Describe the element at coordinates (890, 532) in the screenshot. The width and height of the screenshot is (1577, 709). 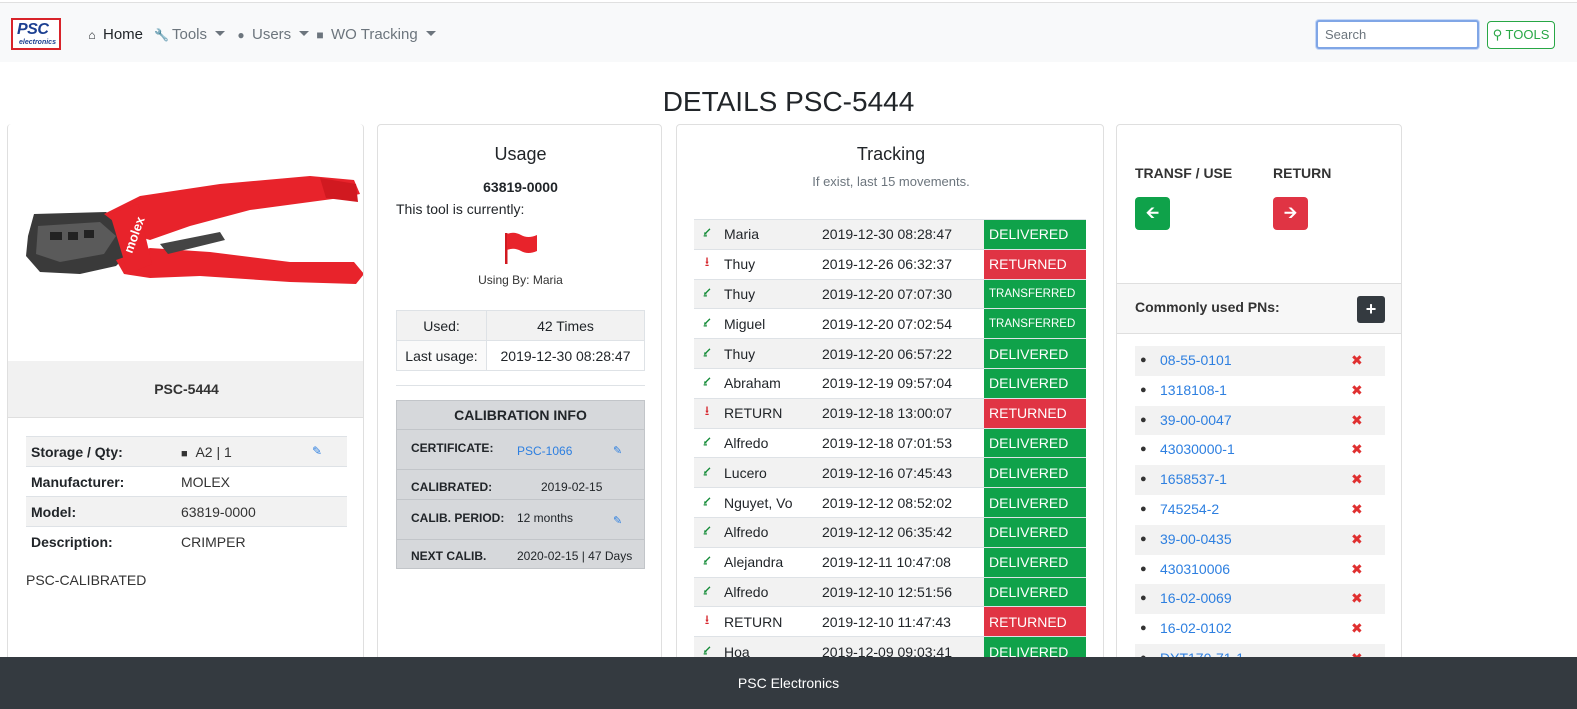
I see `tracking-row: ⭹ Alfredo 2019-12-12 06:35:42 DELIVERED` at that location.